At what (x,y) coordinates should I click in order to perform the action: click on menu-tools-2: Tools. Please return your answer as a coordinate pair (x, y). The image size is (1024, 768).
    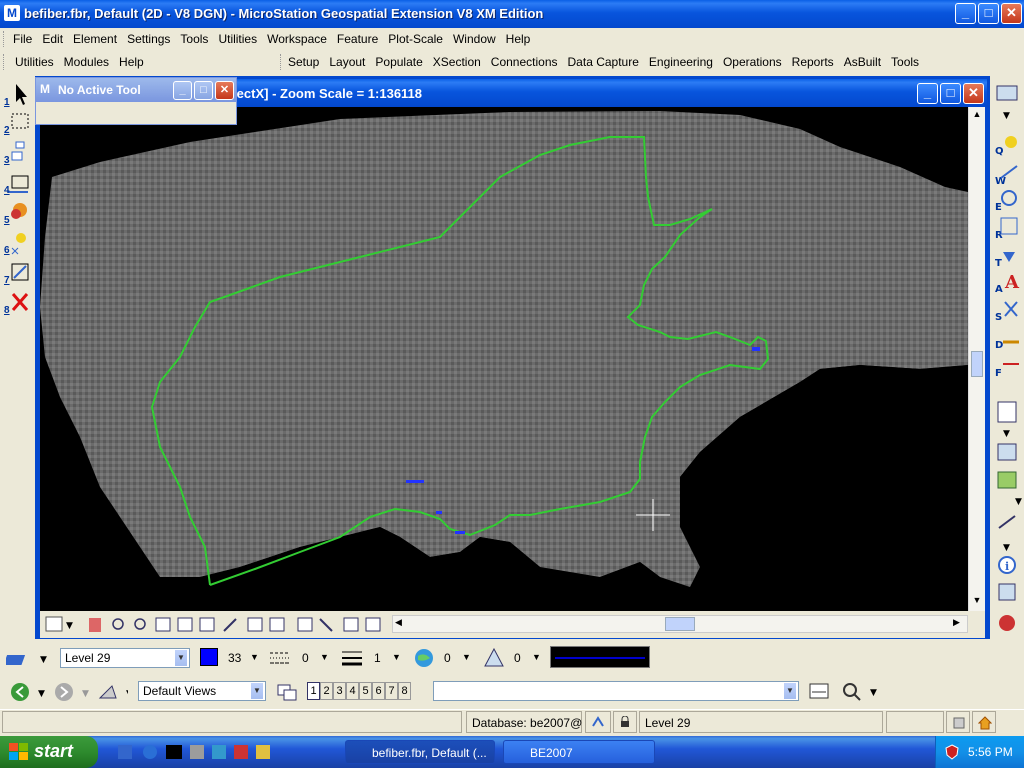
    Looking at the image, I should click on (905, 62).